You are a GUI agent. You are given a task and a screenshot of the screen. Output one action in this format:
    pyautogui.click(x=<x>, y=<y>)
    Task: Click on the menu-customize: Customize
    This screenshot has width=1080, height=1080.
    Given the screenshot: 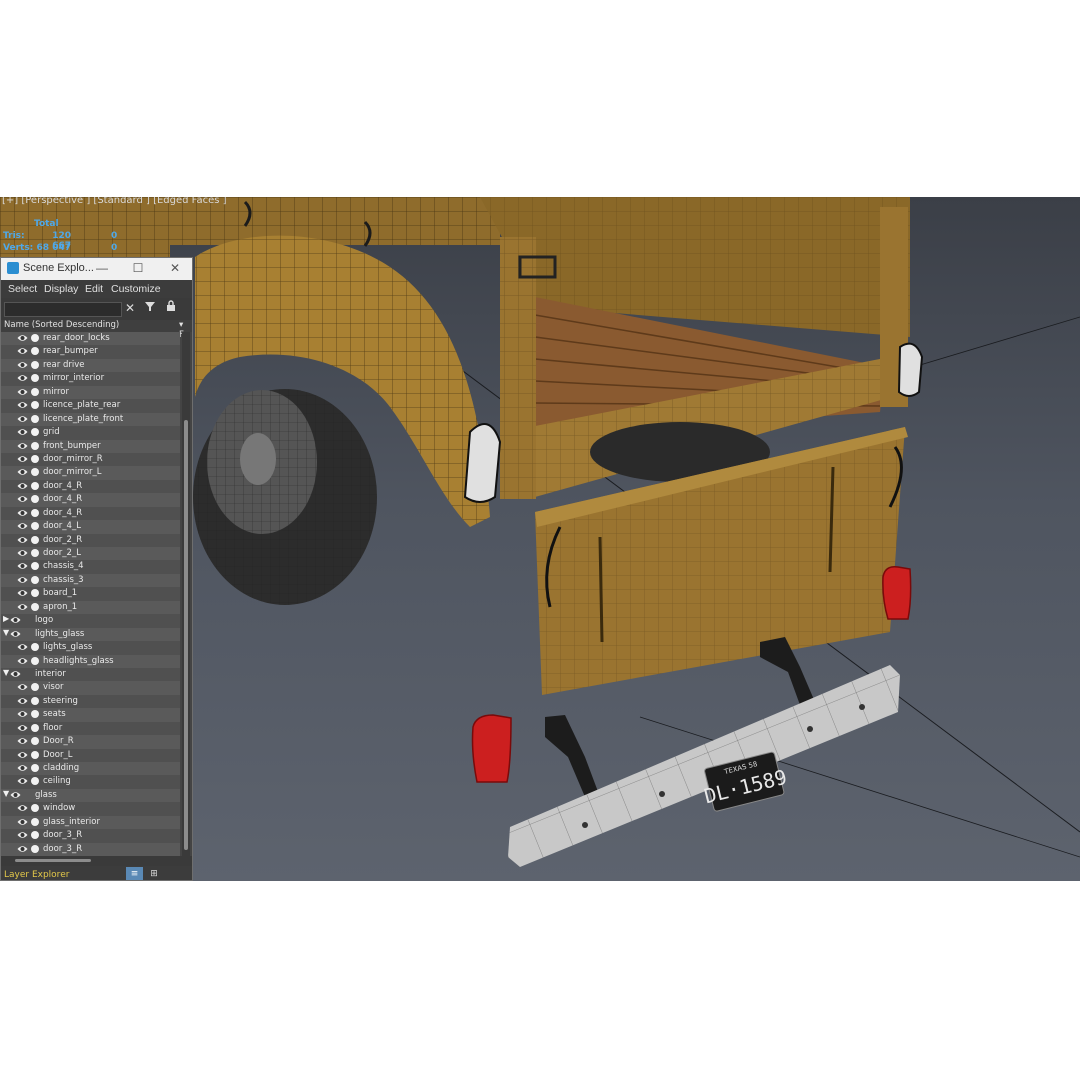 What is the action you would take?
    pyautogui.click(x=136, y=289)
    